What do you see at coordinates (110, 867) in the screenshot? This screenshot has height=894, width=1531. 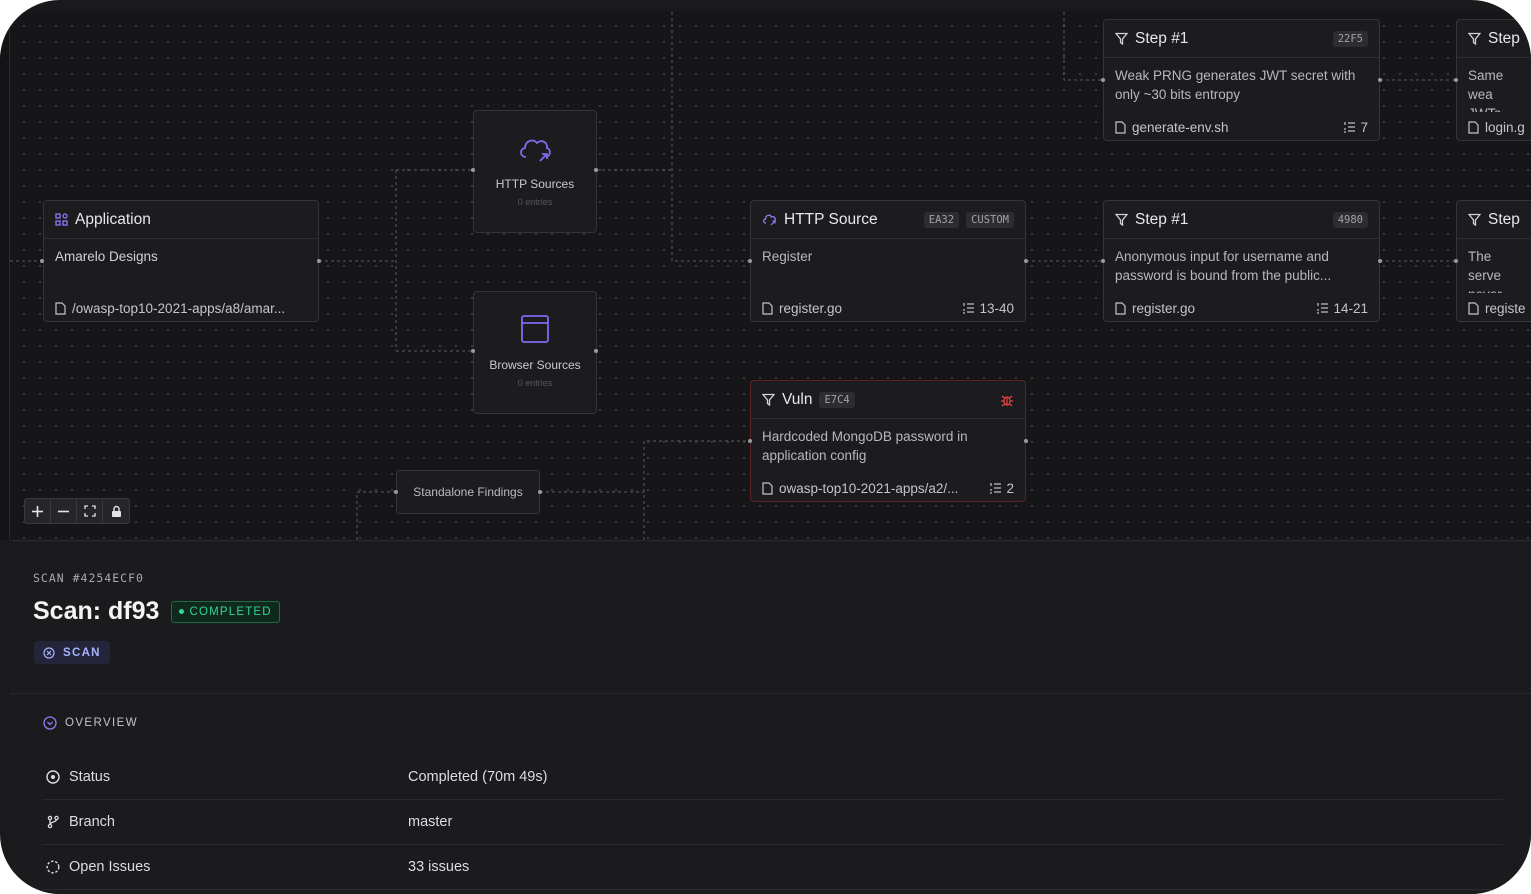 I see `row-key-label: Open Issues` at bounding box center [110, 867].